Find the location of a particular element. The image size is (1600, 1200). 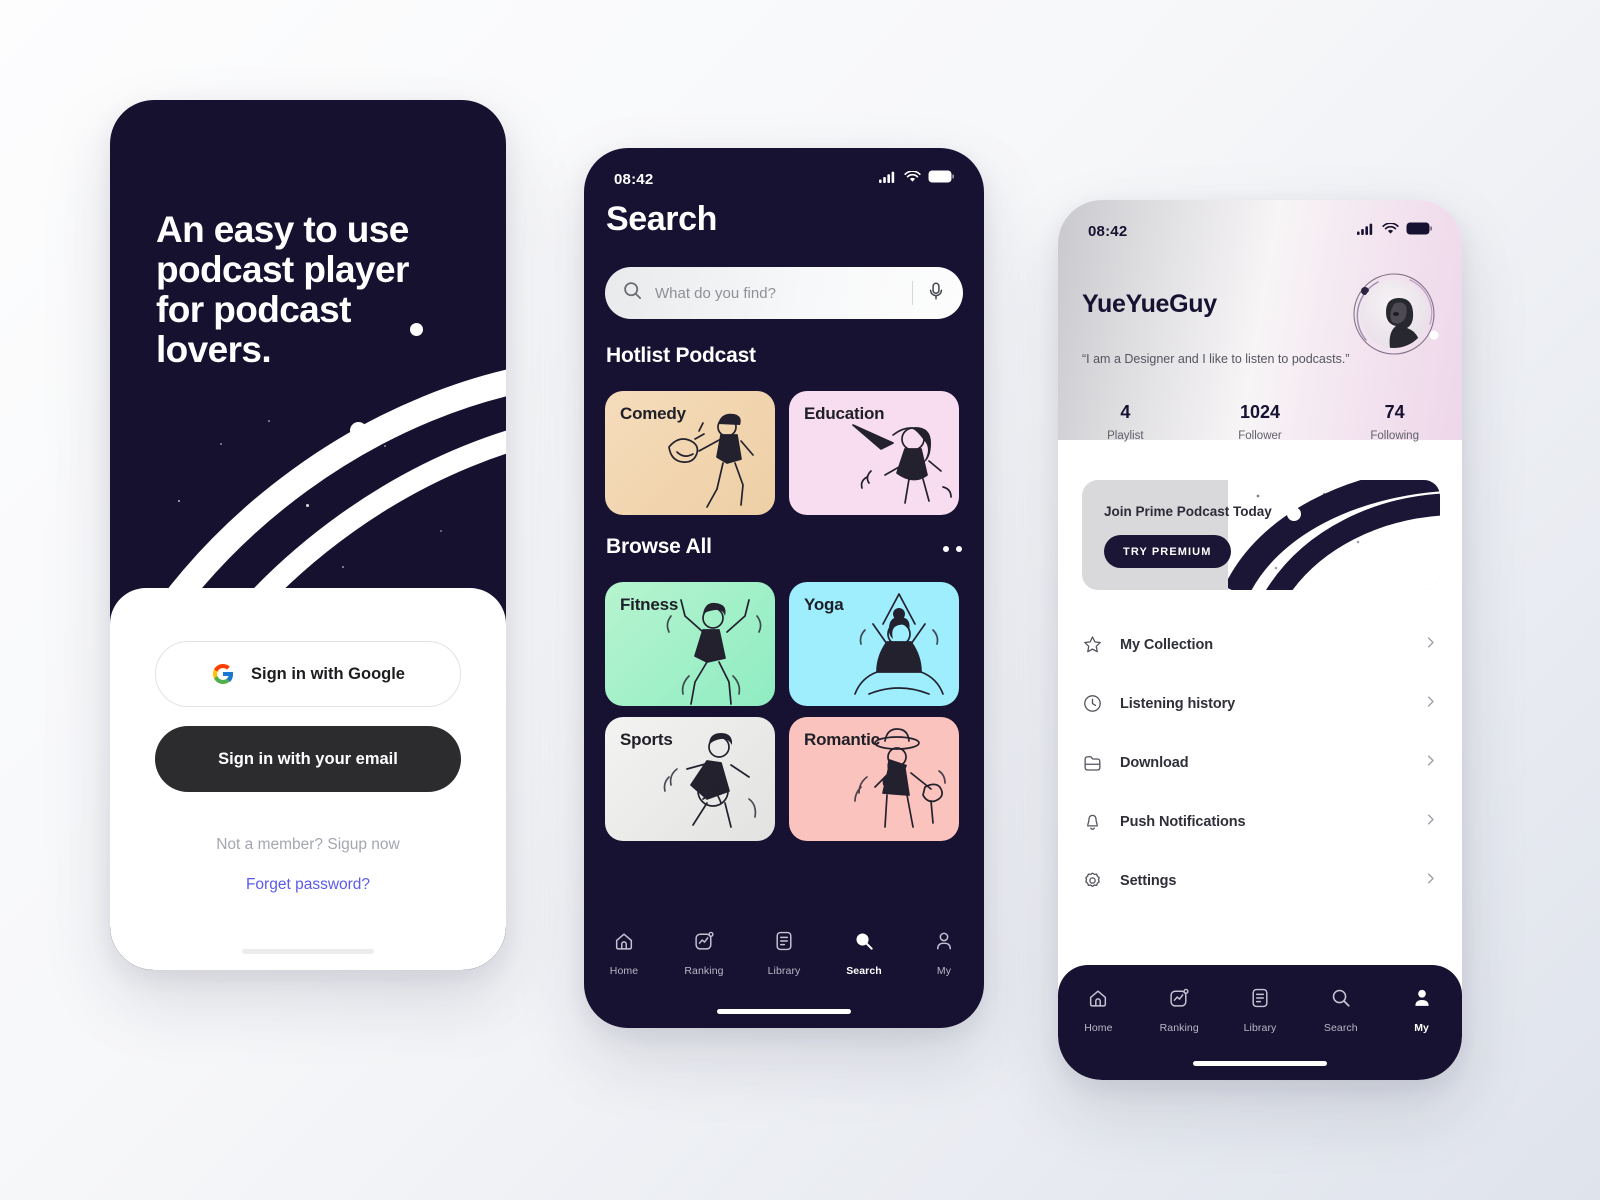

yoga-illustration is located at coordinates (899, 644).